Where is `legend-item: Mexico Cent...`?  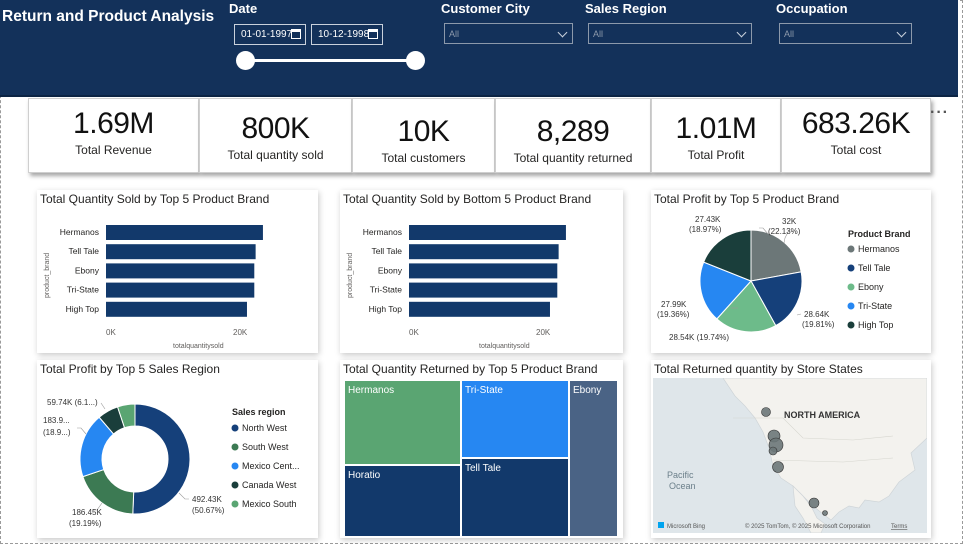
legend-item: Mexico Cent... is located at coordinates (271, 466).